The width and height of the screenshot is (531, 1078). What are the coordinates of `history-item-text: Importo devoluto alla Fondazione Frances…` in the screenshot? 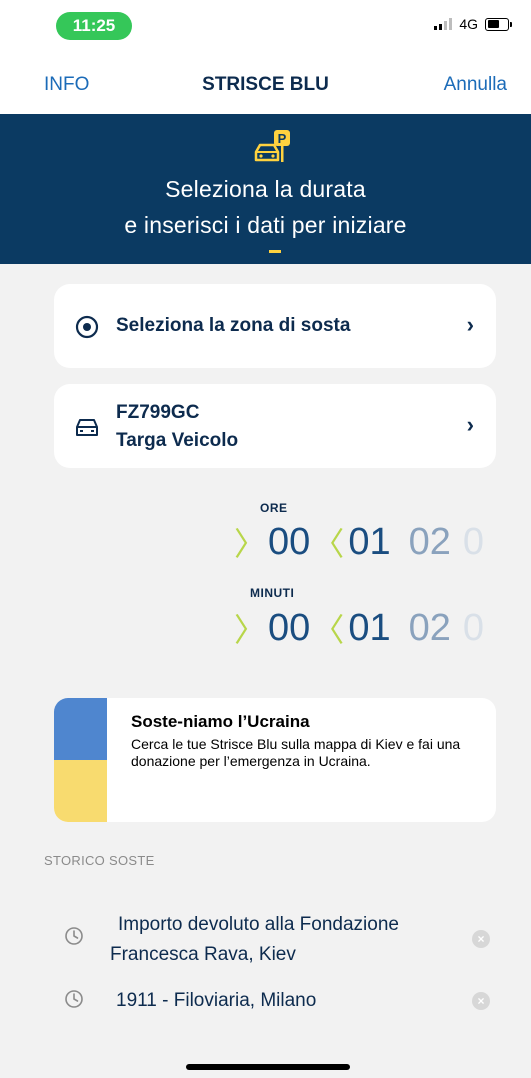 It's located at (285, 940).